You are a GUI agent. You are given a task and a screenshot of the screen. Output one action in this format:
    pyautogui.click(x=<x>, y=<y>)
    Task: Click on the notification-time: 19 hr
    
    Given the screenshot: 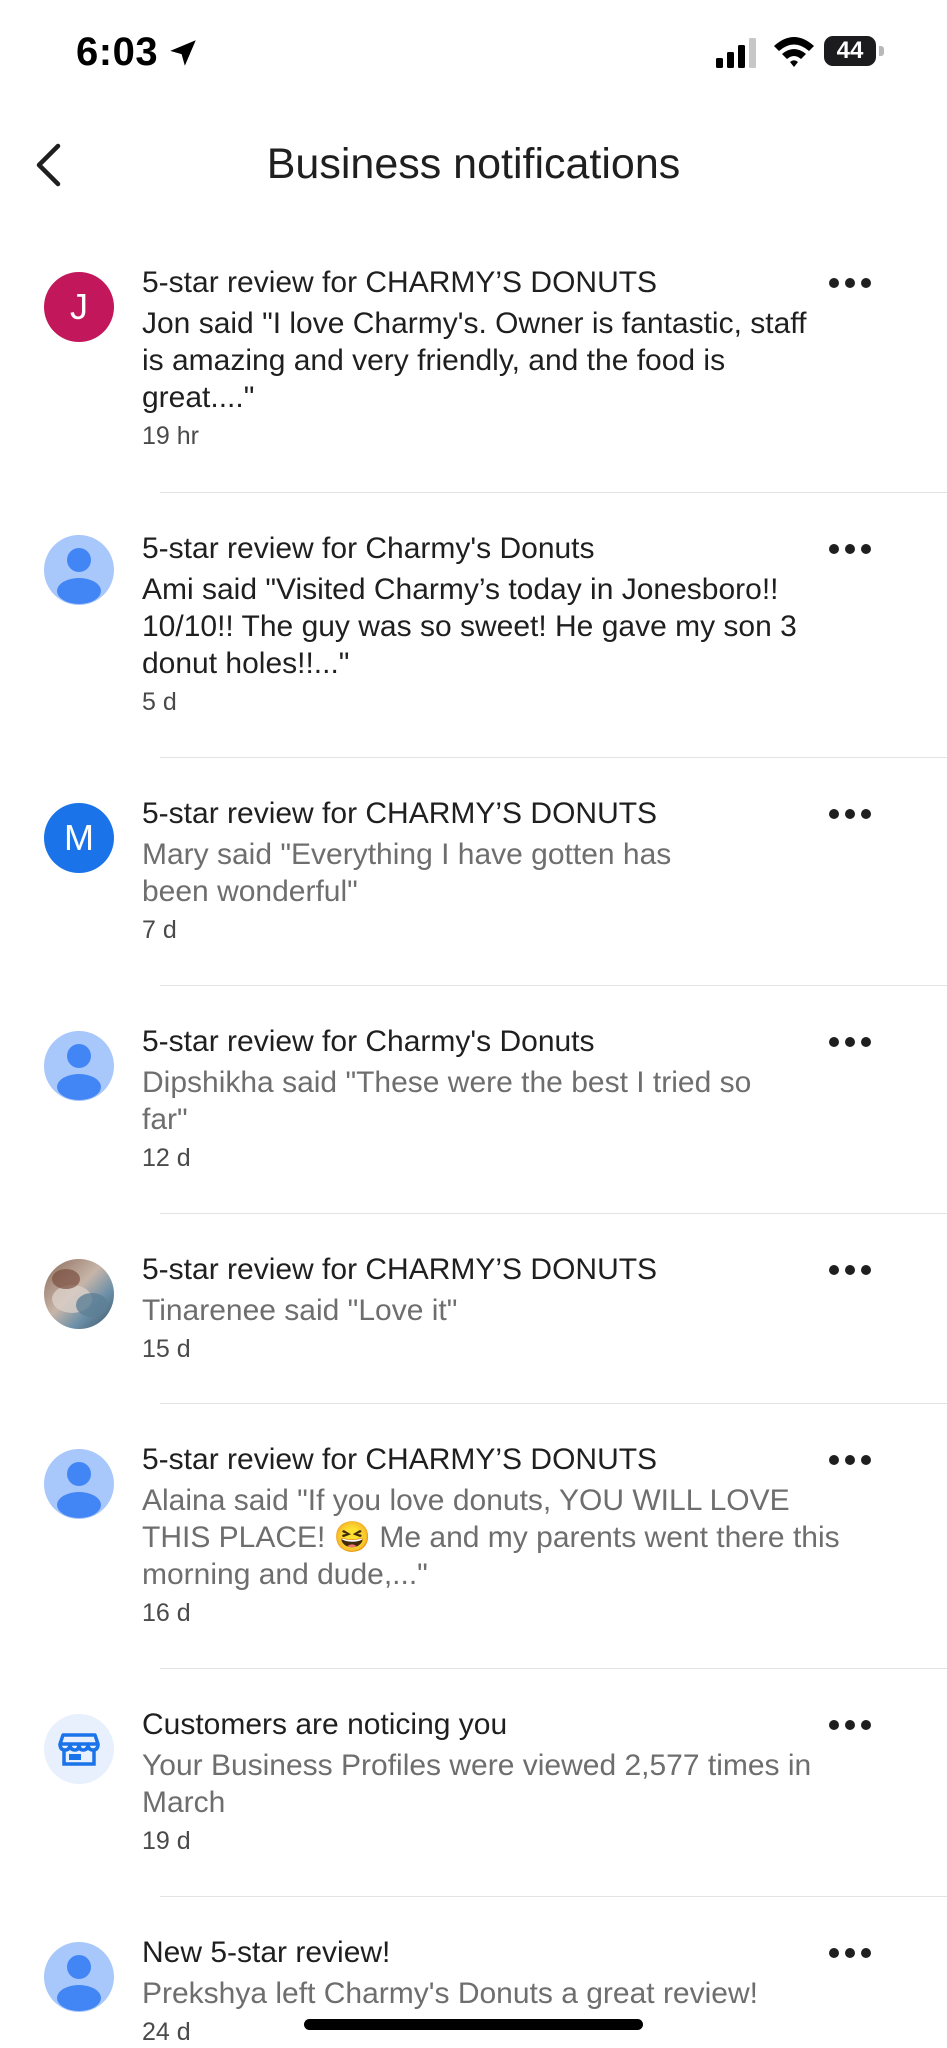 What is the action you would take?
    pyautogui.click(x=170, y=436)
    